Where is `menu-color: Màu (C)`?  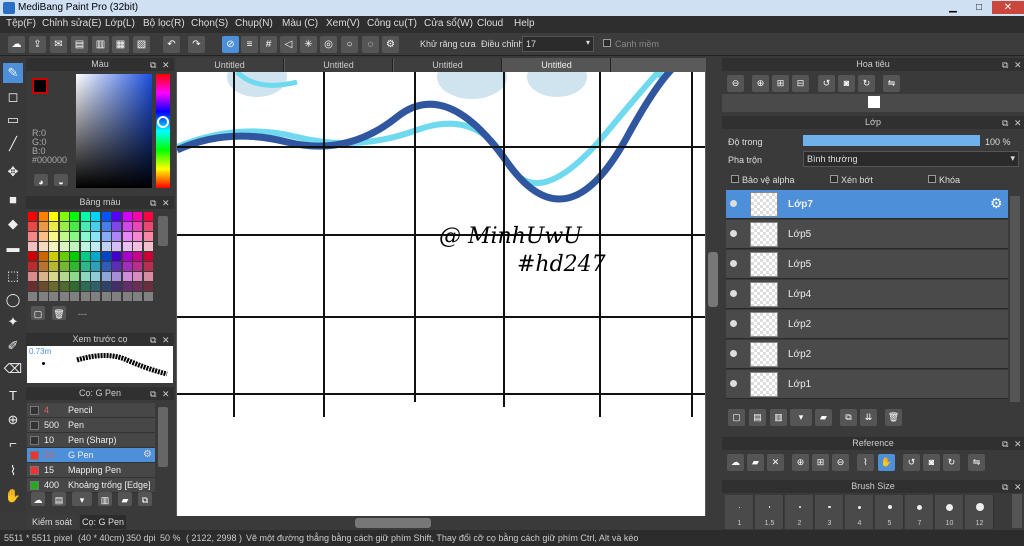 menu-color: Màu (C) is located at coordinates (300, 23).